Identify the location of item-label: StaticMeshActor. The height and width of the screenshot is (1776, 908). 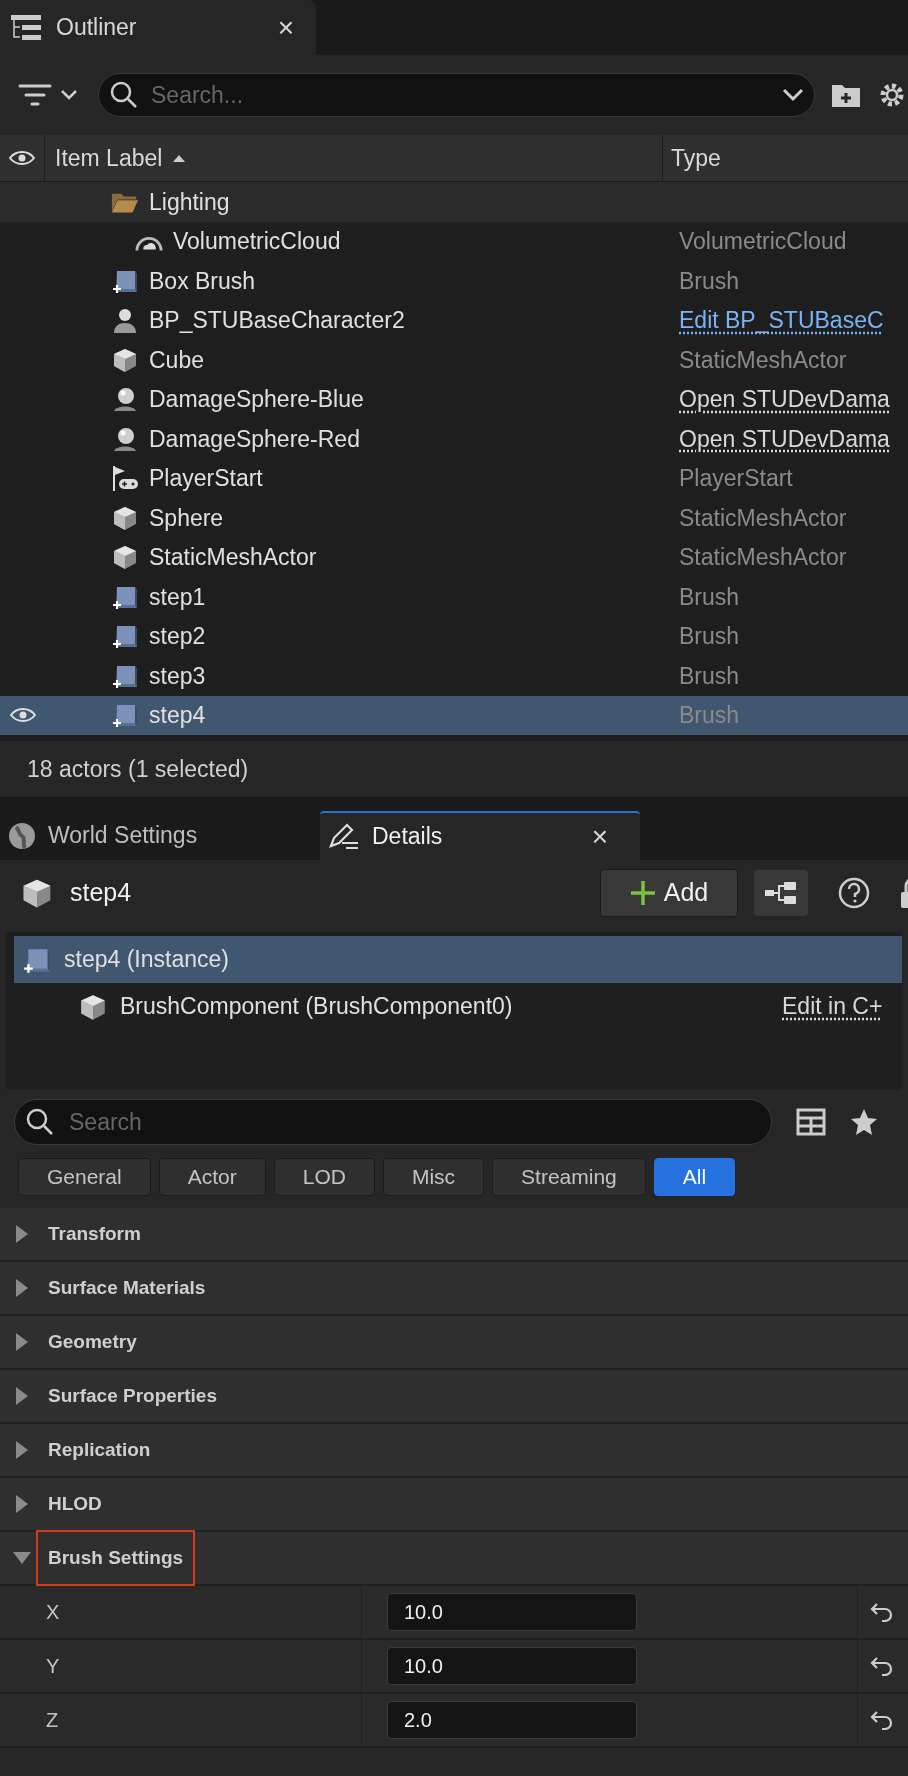
(233, 557).